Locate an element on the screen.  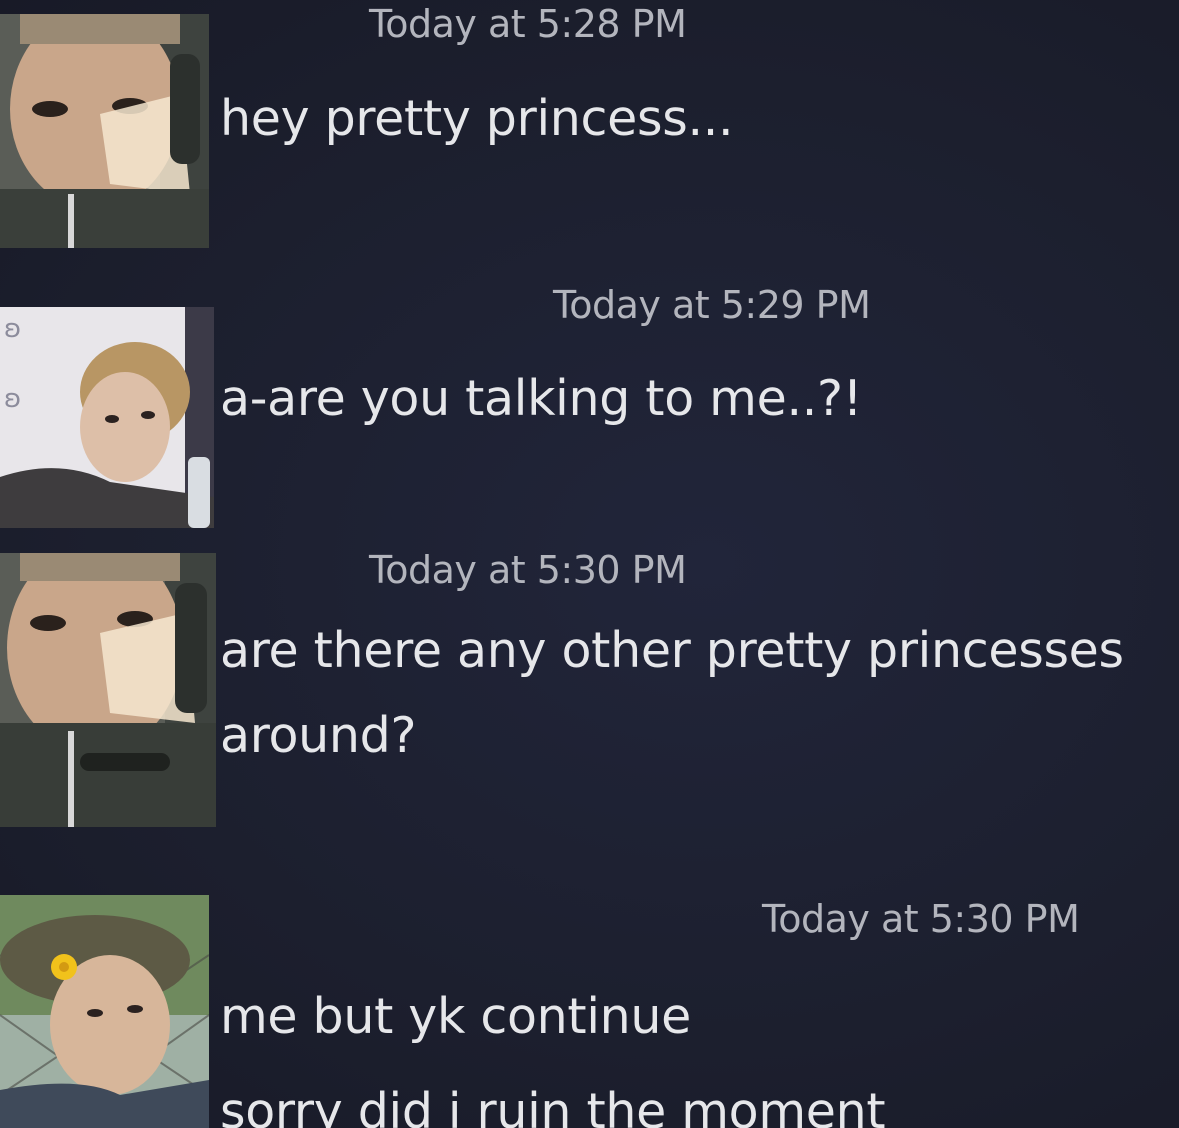
user-avatar-2: ʚ ʚ is located at coordinates (107, 417).